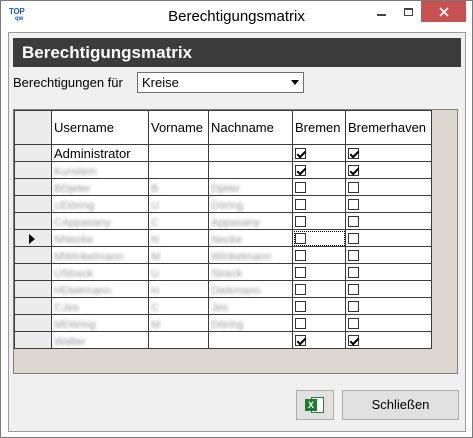  Describe the element at coordinates (100, 272) in the screenshot. I see `cell-username: UStreck` at that location.